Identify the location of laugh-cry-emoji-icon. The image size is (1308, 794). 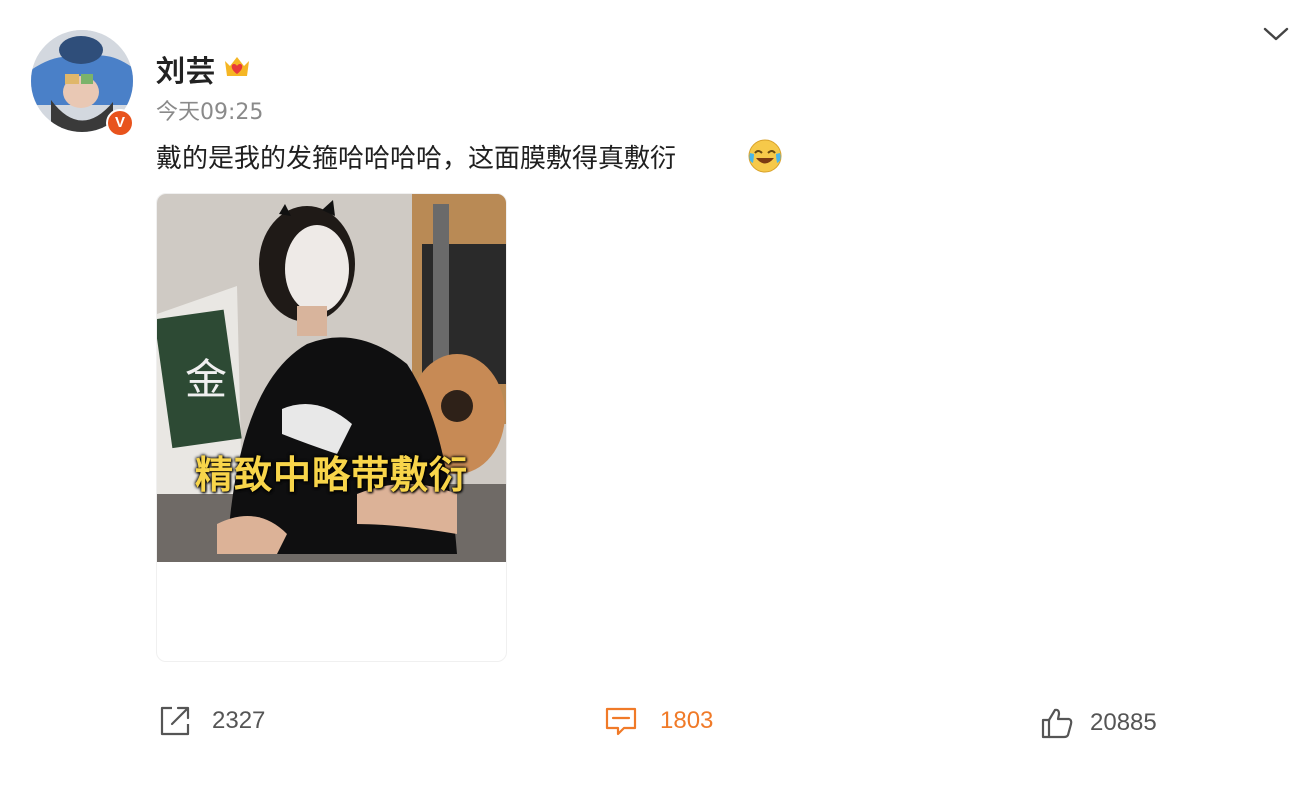
(765, 156).